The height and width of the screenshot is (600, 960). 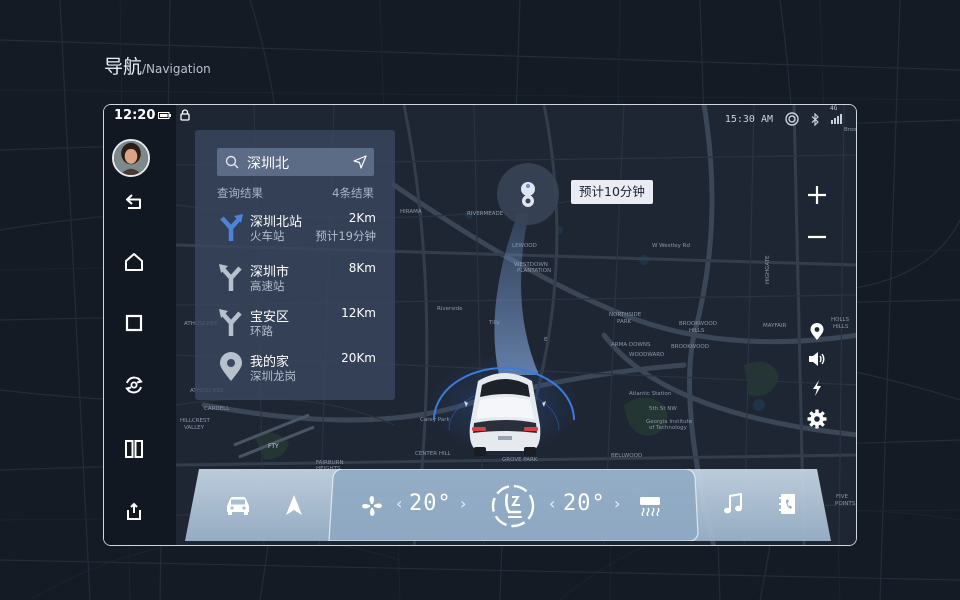 I want to click on svg-text: BELLWOOD, so click(x=626, y=456).